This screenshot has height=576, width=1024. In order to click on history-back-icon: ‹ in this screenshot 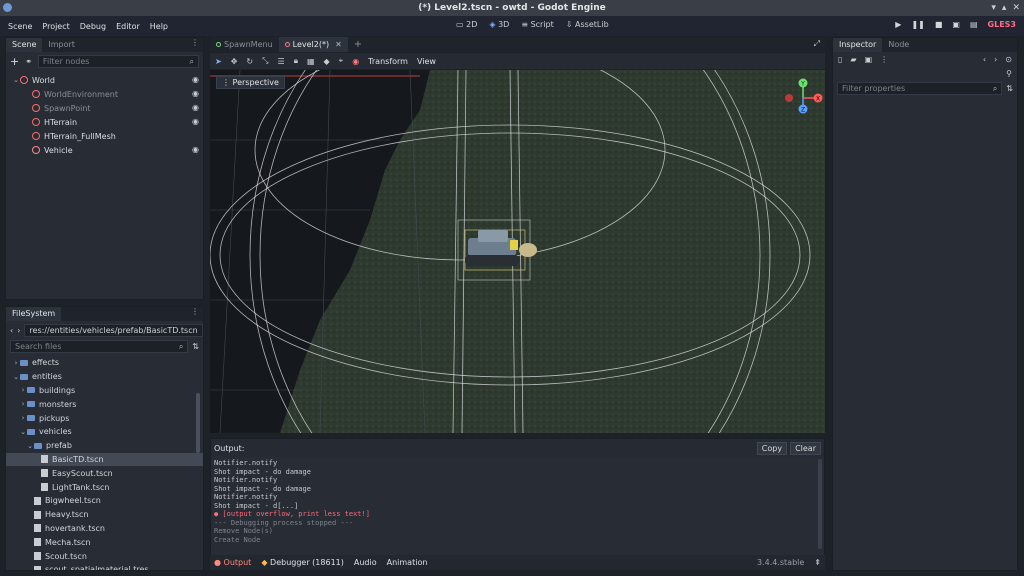, I will do `click(984, 59)`.